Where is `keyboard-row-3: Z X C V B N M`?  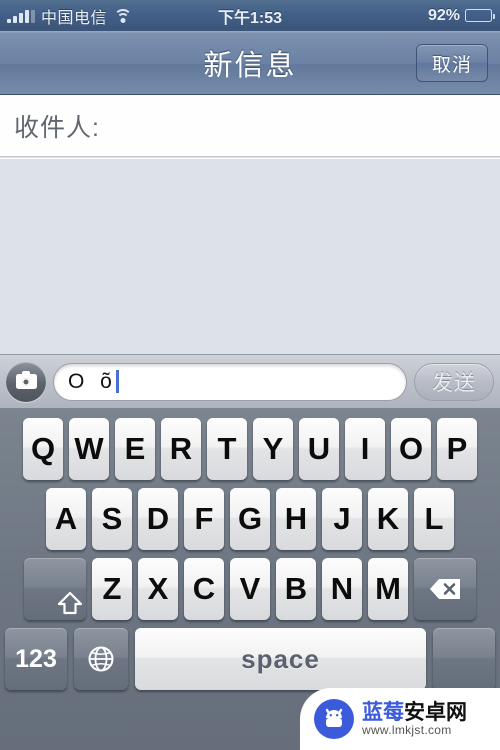
keyboard-row-3: Z X C V B N M is located at coordinates (250, 589).